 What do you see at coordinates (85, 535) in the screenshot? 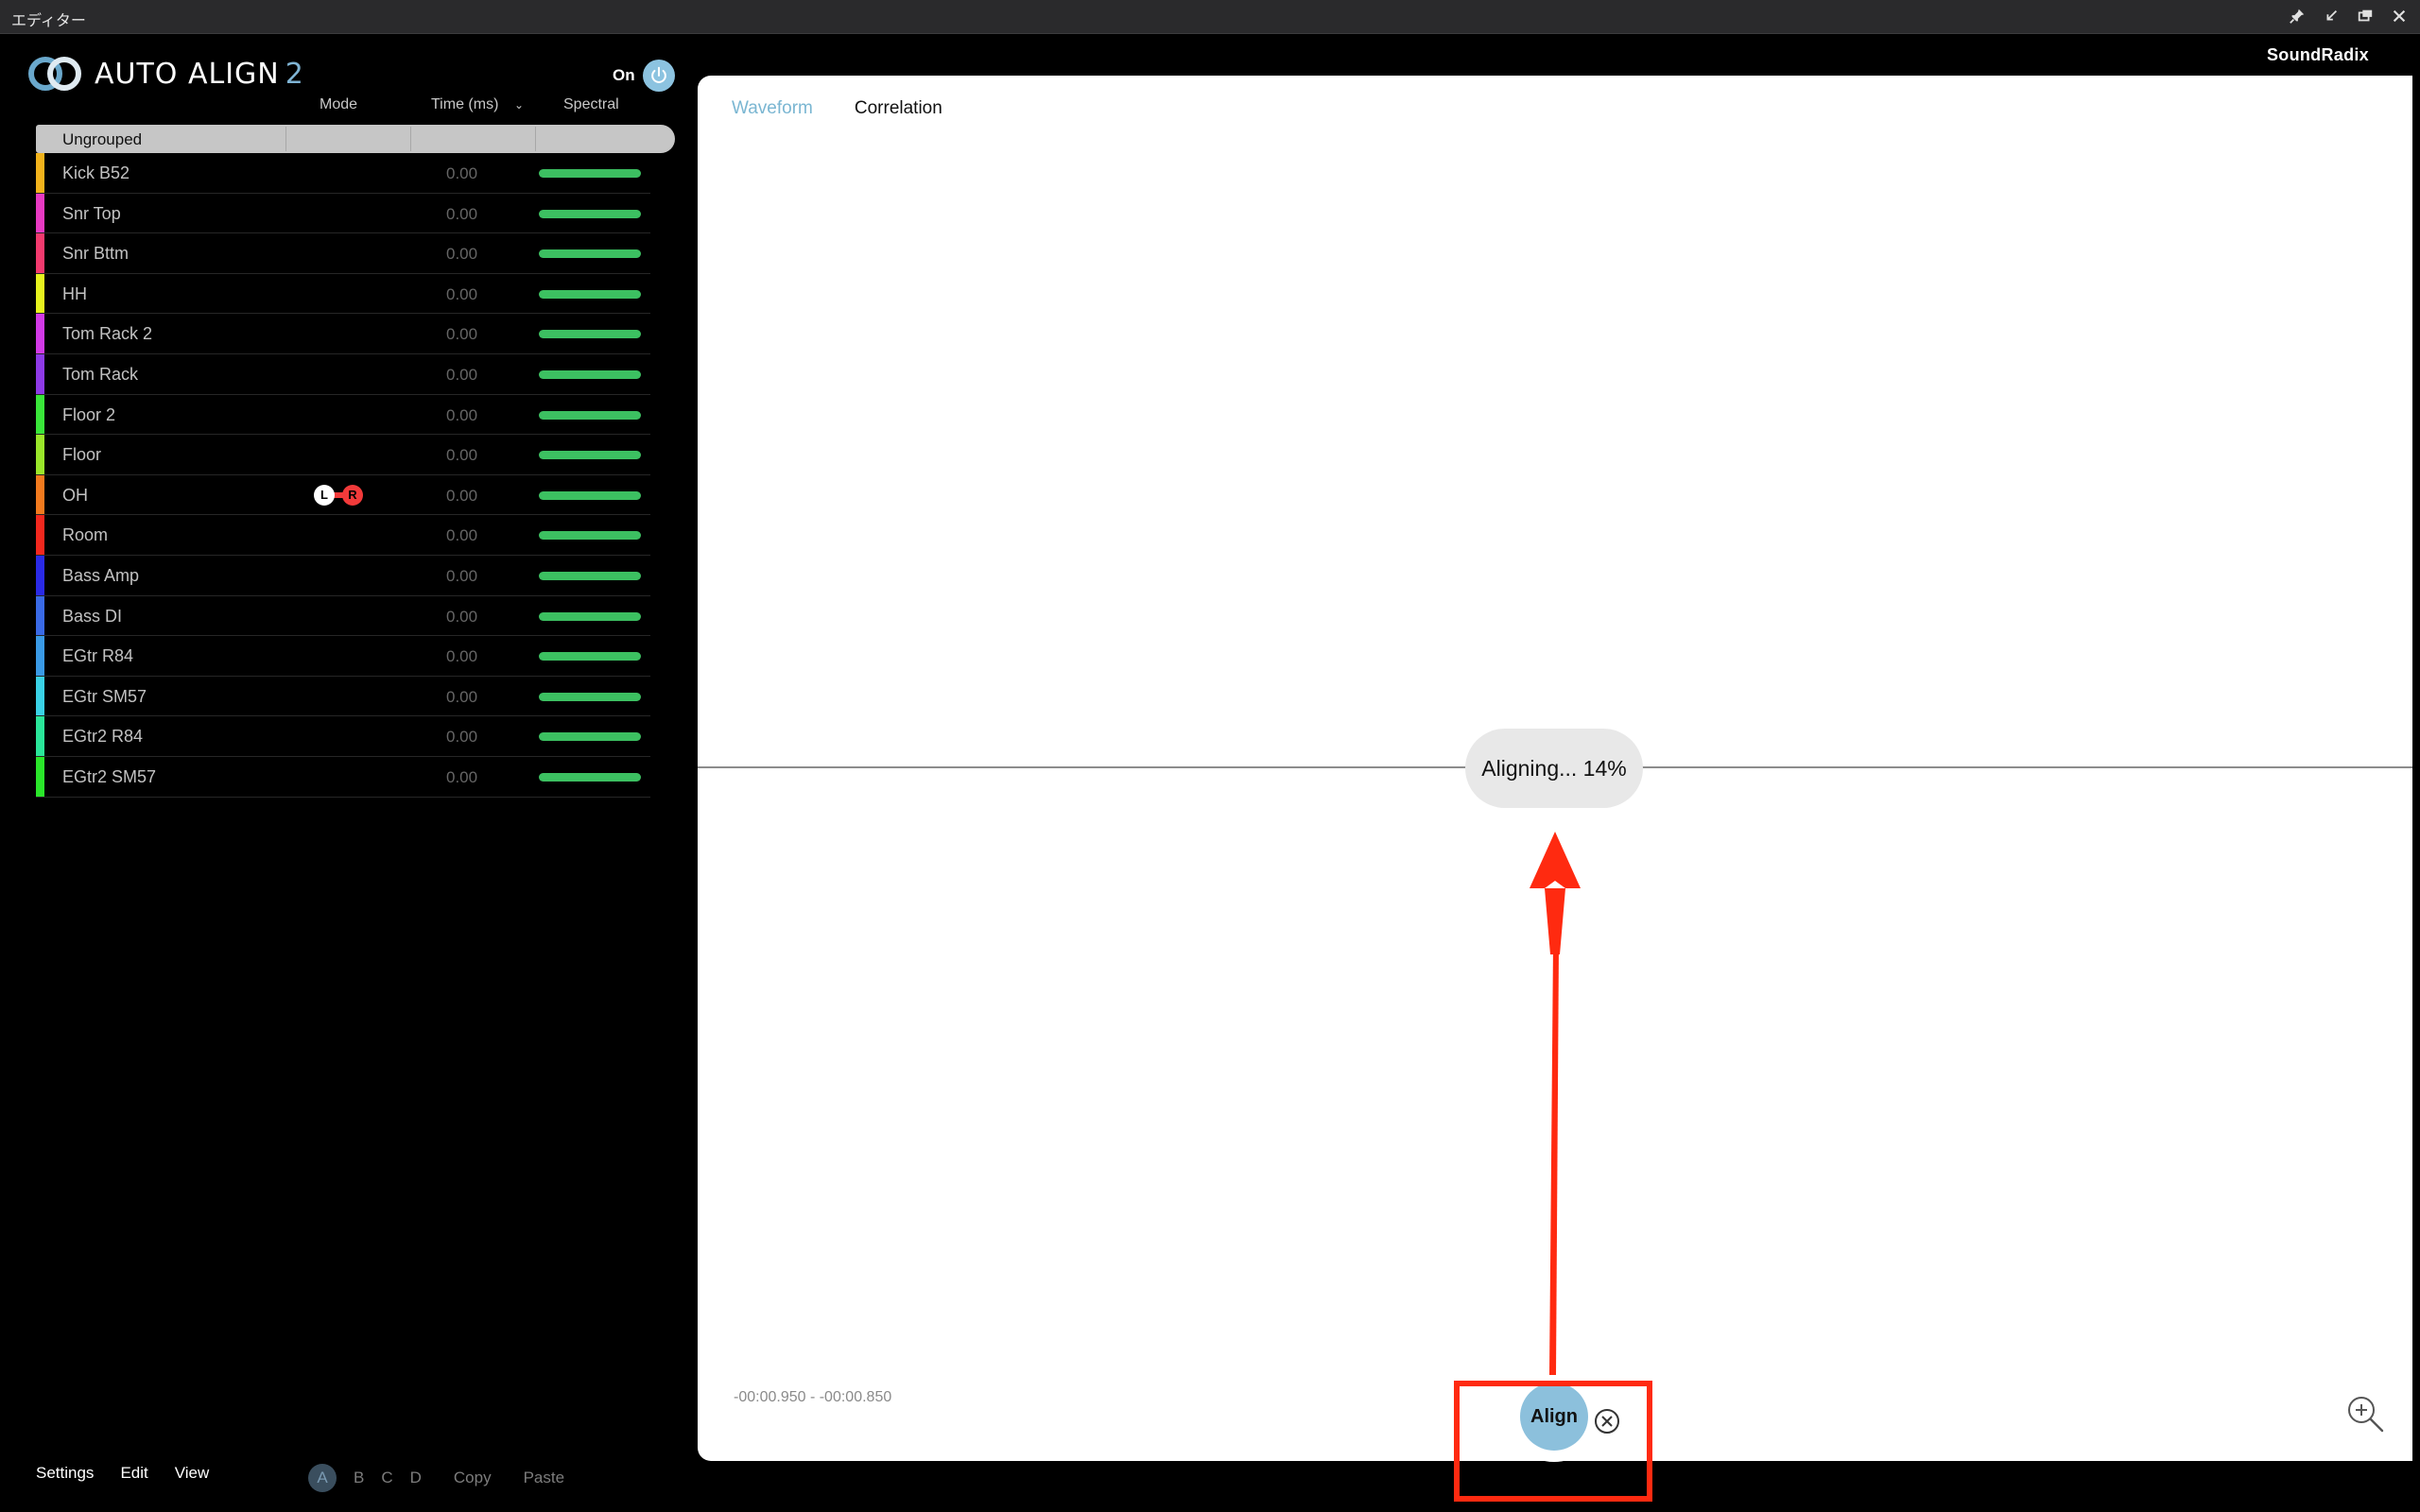
I see `track-name: Room` at bounding box center [85, 535].